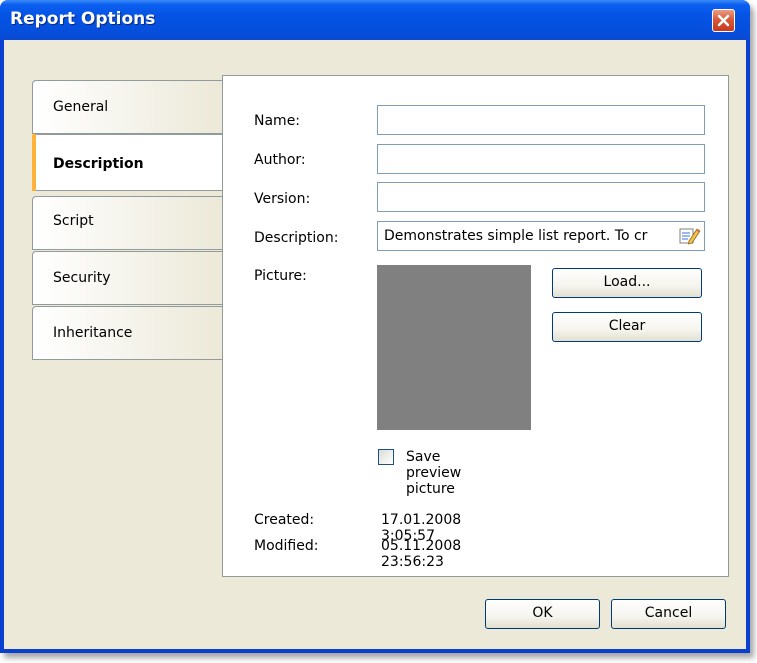 The width and height of the screenshot is (757, 663). Describe the element at coordinates (542, 614) in the screenshot. I see `ok-button: OK` at that location.